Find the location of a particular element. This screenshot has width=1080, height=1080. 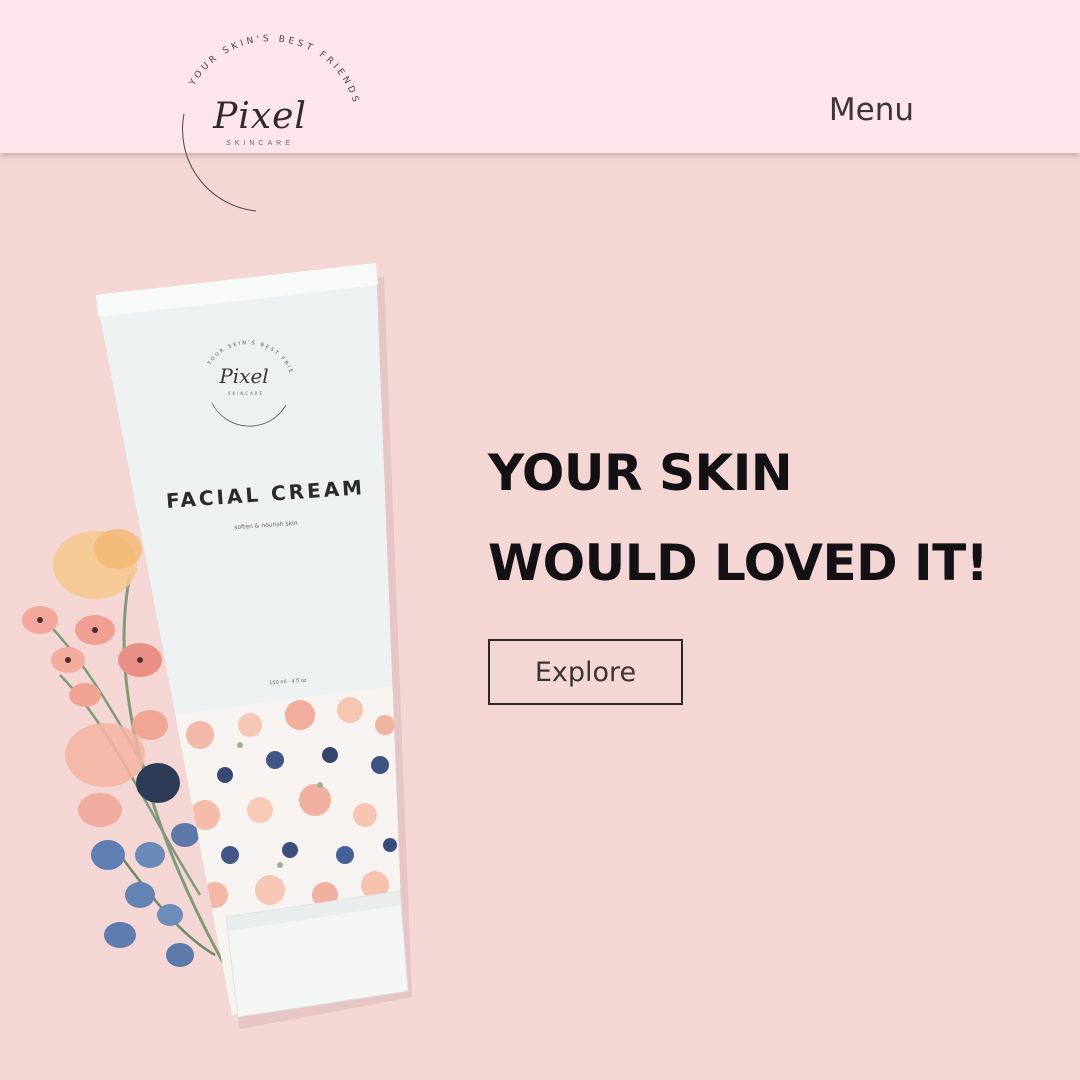

explore-button: Explore is located at coordinates (585, 672).